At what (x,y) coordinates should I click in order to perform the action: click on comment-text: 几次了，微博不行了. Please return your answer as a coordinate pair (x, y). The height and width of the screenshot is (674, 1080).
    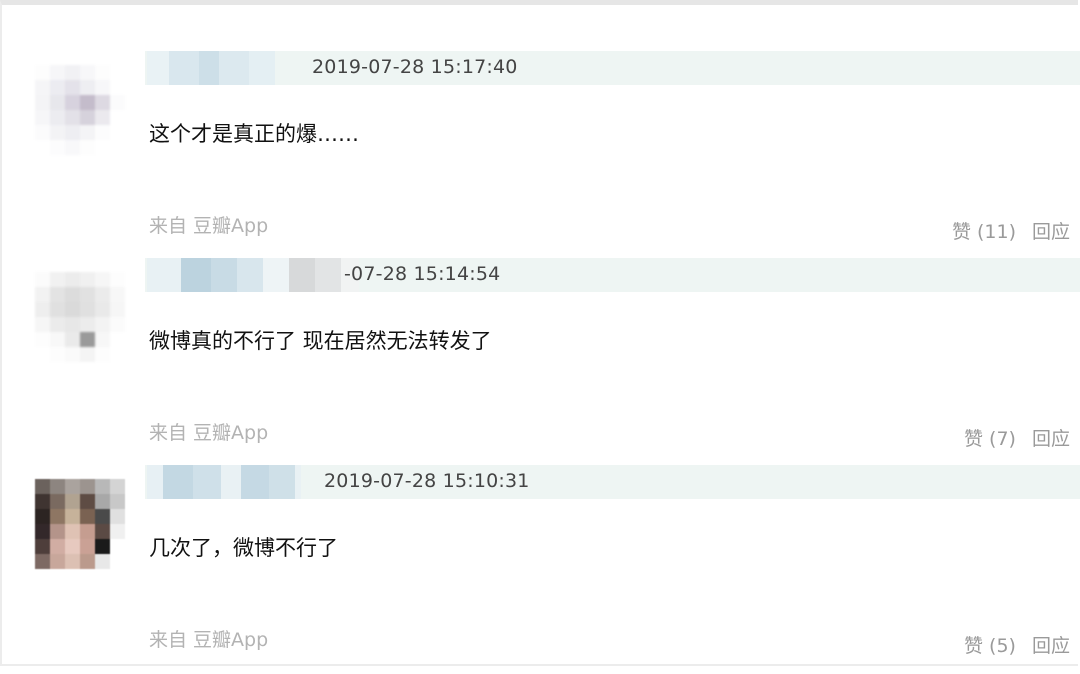
    Looking at the image, I should click on (243, 548).